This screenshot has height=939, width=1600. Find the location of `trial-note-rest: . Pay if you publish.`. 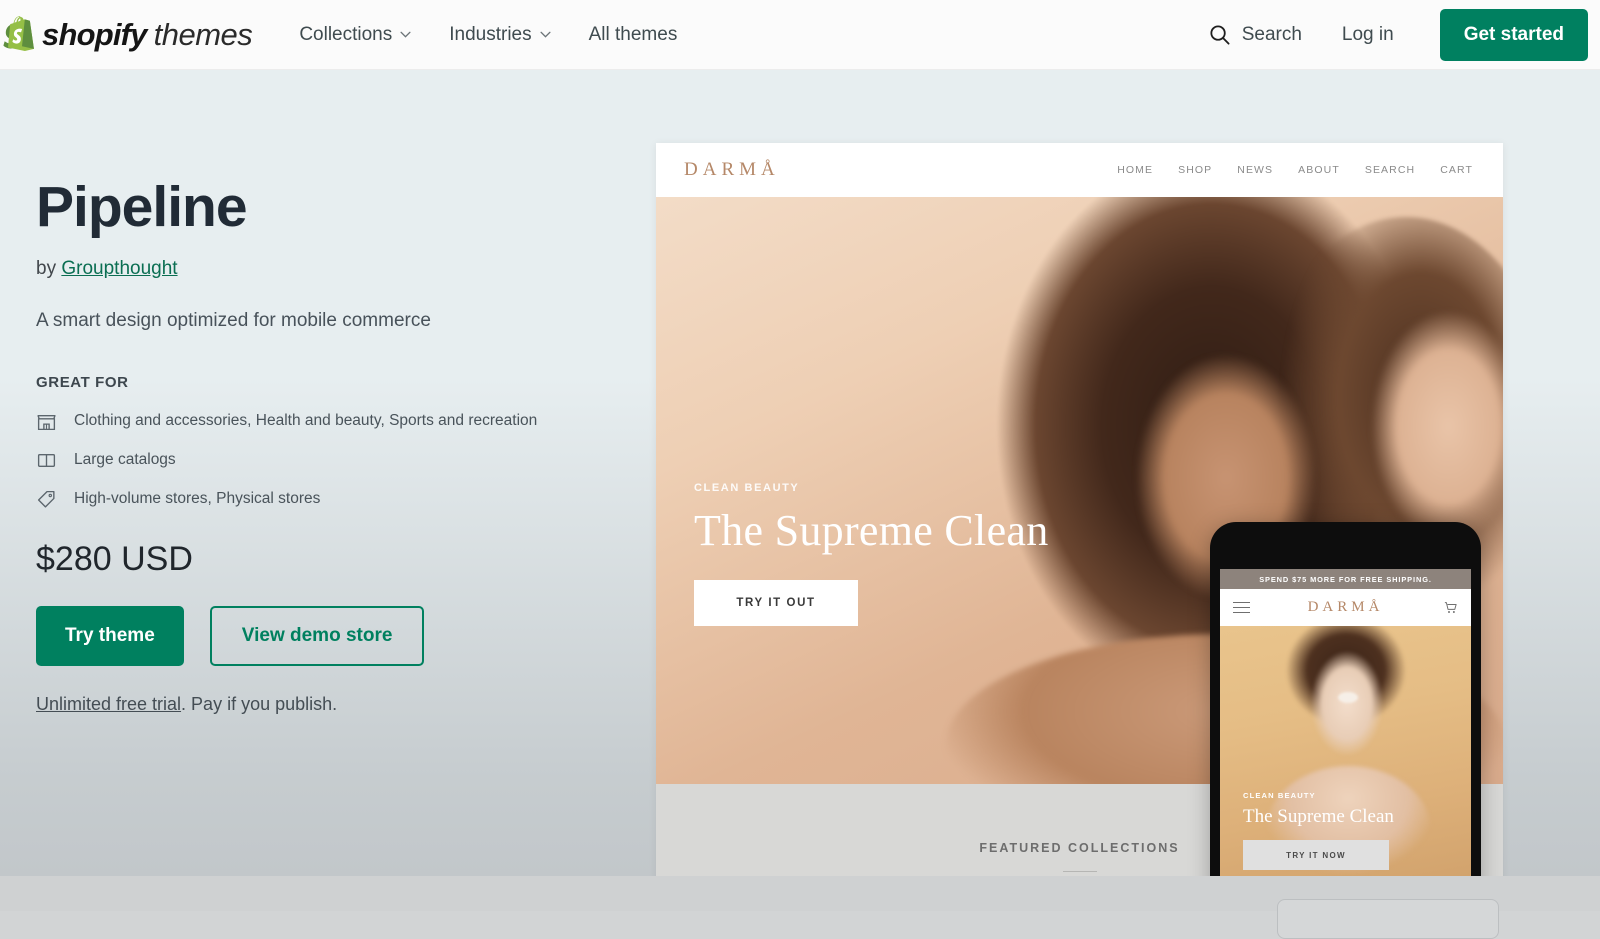

trial-note-rest: . Pay if you publish. is located at coordinates (259, 703).